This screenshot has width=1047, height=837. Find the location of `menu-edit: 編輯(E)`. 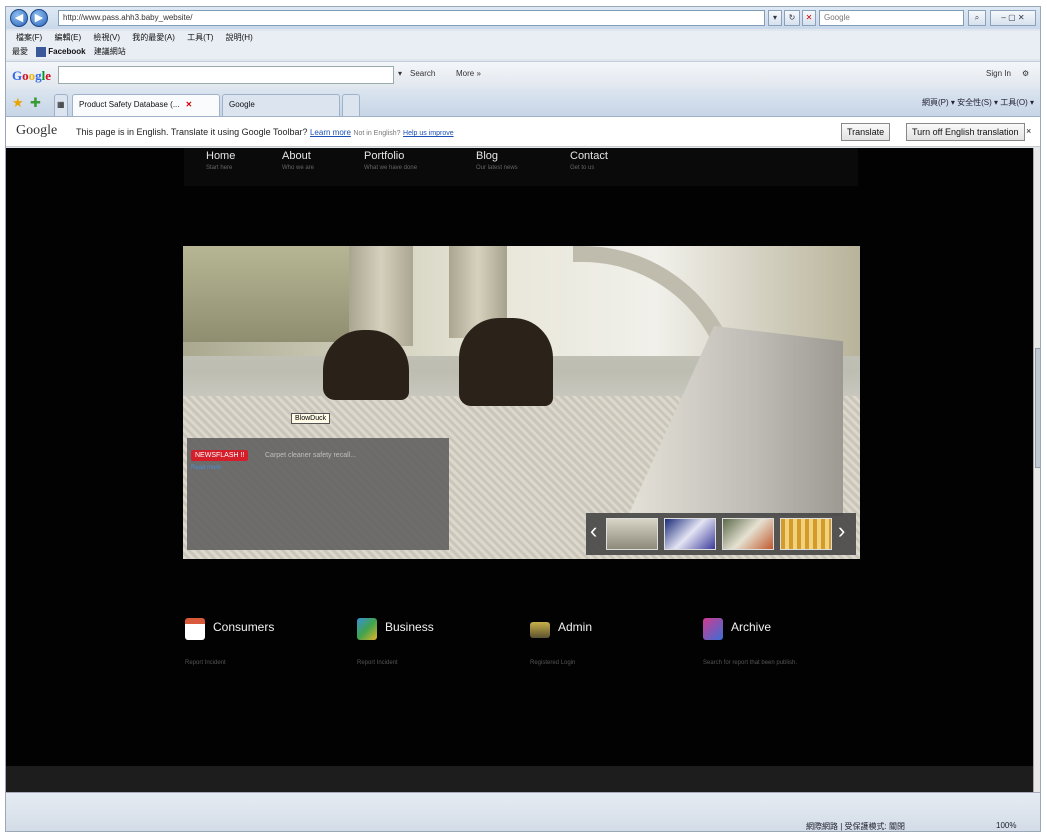

menu-edit: 編輯(E) is located at coordinates (67, 38).